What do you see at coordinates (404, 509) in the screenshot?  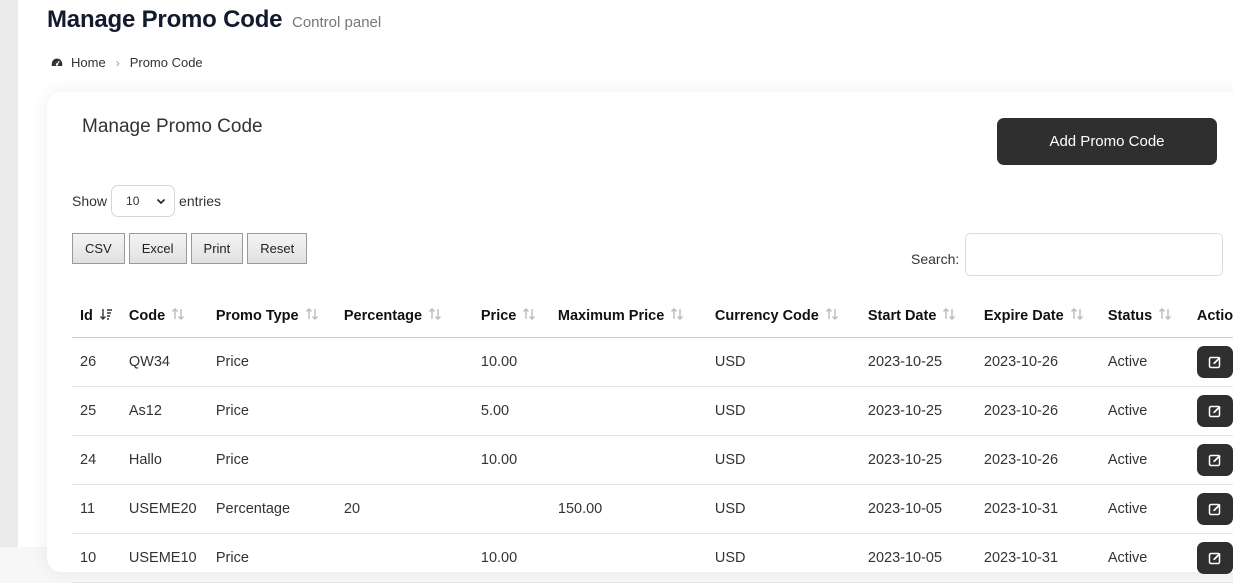 I see `table-cell: 20` at bounding box center [404, 509].